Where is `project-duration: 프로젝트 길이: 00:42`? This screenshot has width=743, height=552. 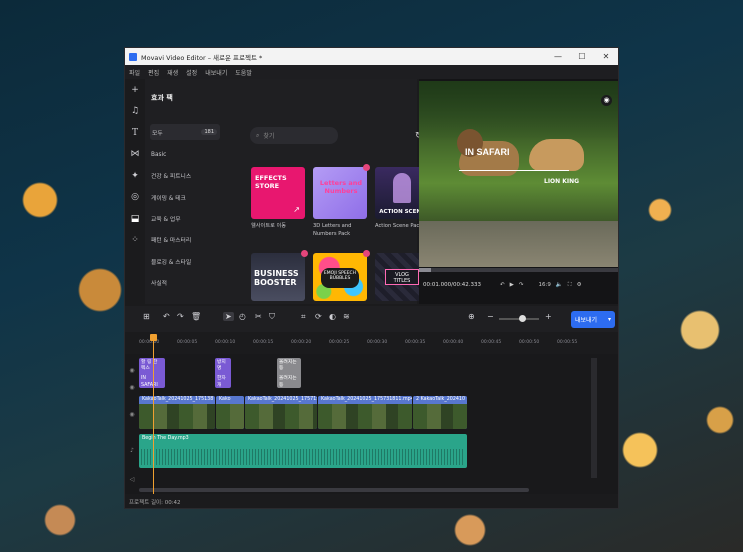
project-duration: 프로젝트 길이: 00:42 is located at coordinates (155, 503).